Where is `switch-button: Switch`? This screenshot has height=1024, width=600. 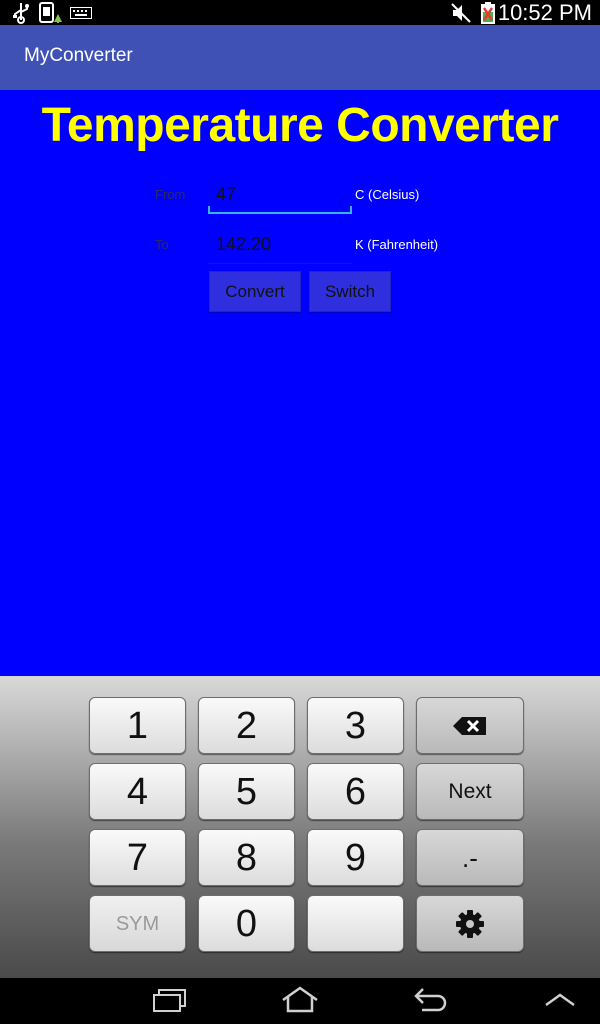 switch-button: Switch is located at coordinates (350, 291).